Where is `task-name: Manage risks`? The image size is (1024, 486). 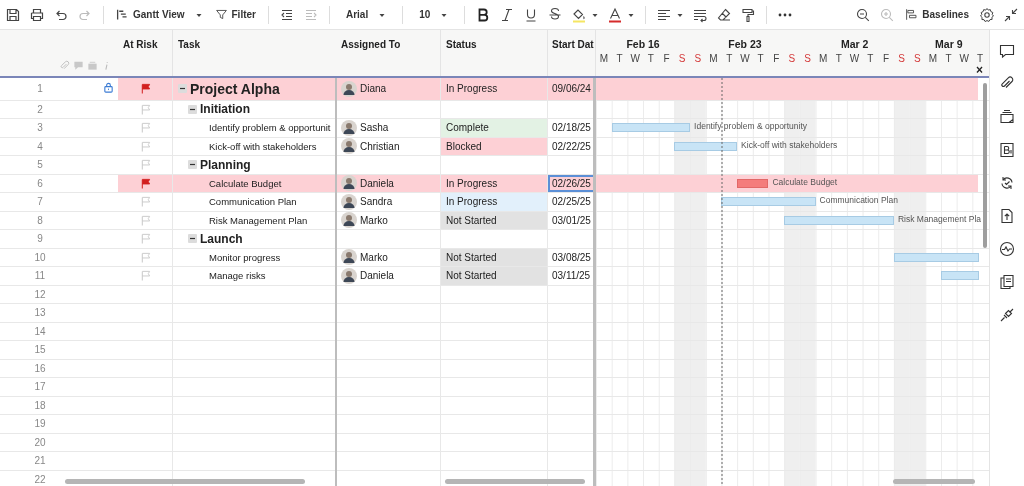
task-name: Manage risks is located at coordinates (237, 276).